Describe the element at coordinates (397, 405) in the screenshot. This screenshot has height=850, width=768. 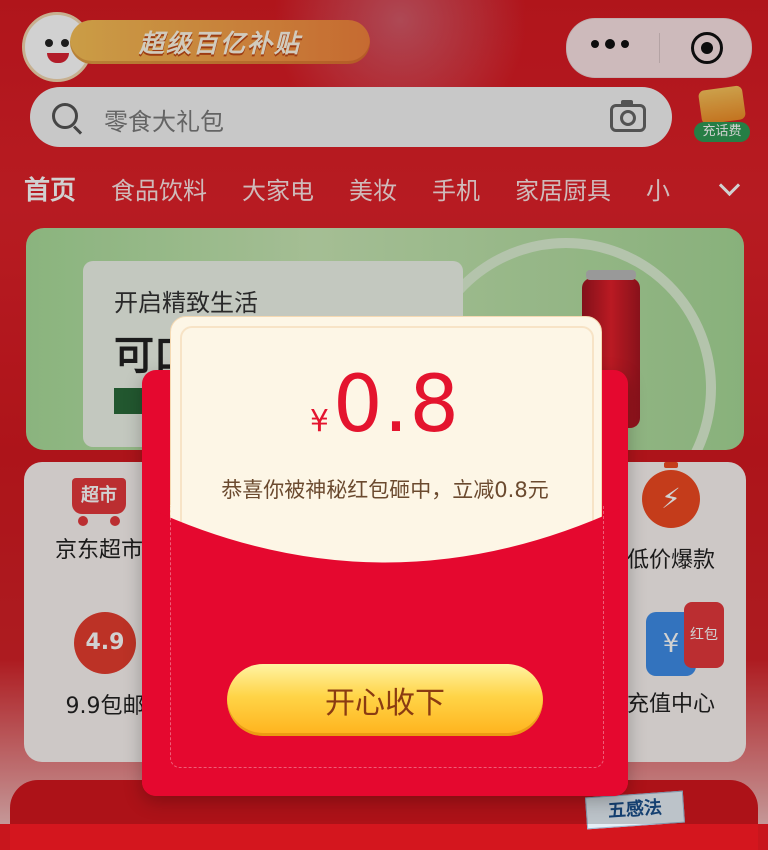
I see `amount-value: 0.8` at that location.